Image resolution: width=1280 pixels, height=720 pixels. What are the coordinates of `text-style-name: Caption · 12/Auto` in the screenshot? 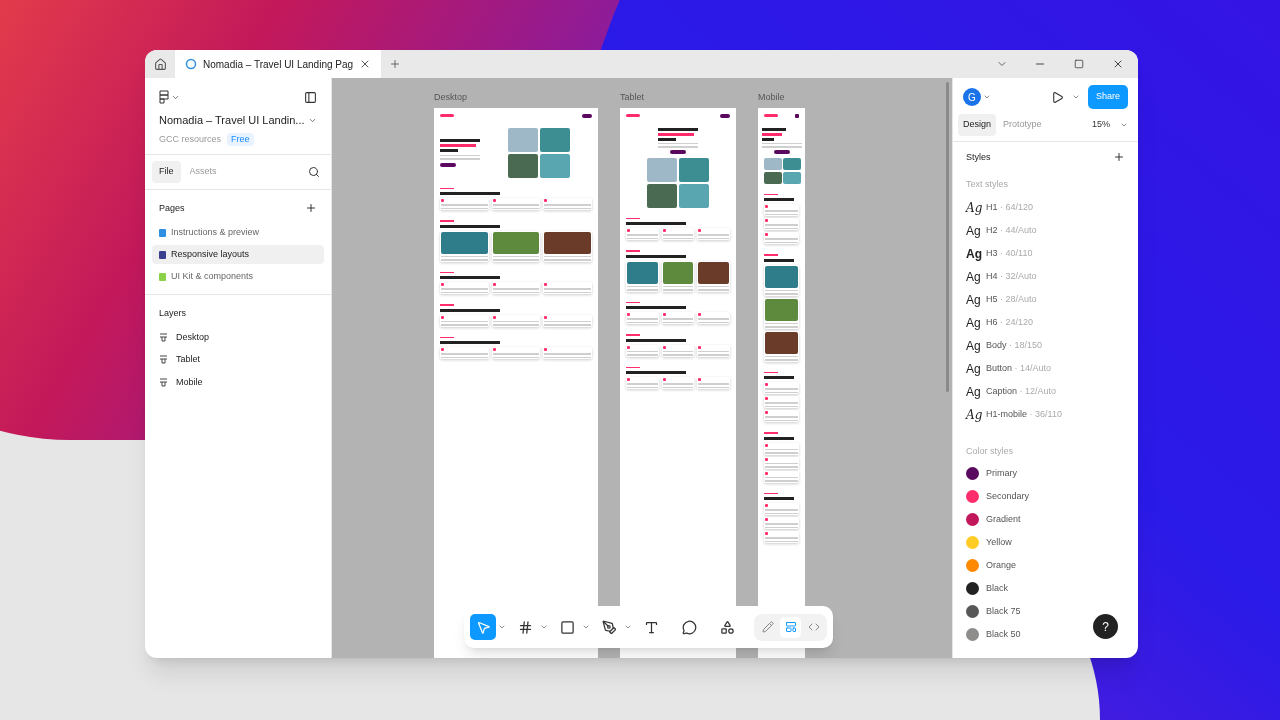 It's located at (1021, 392).